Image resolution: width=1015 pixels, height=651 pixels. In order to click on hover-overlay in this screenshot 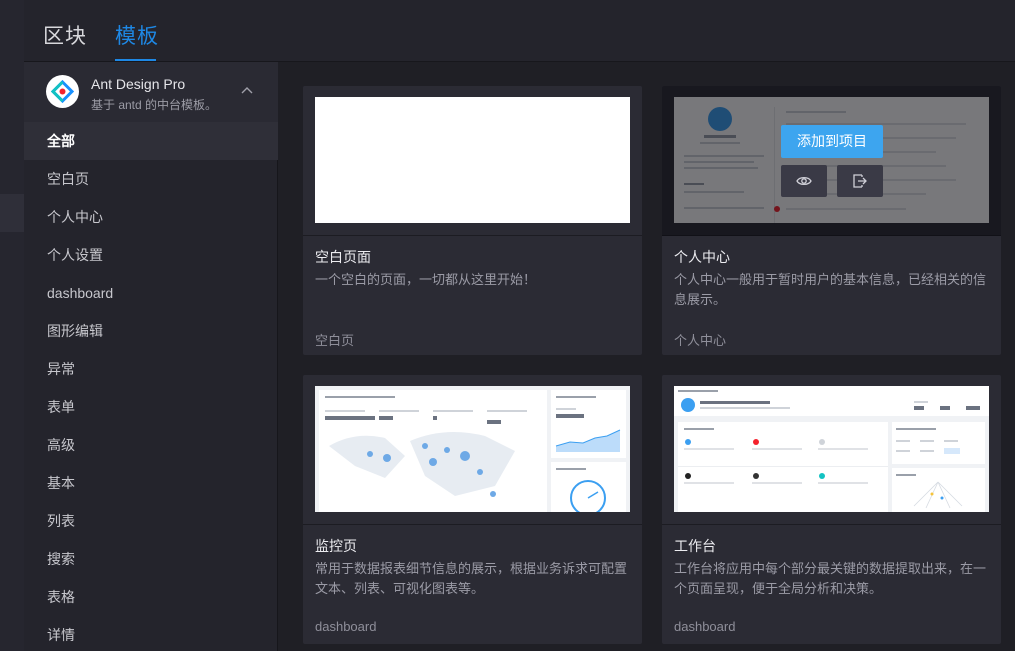, I will do `click(831, 161)`.